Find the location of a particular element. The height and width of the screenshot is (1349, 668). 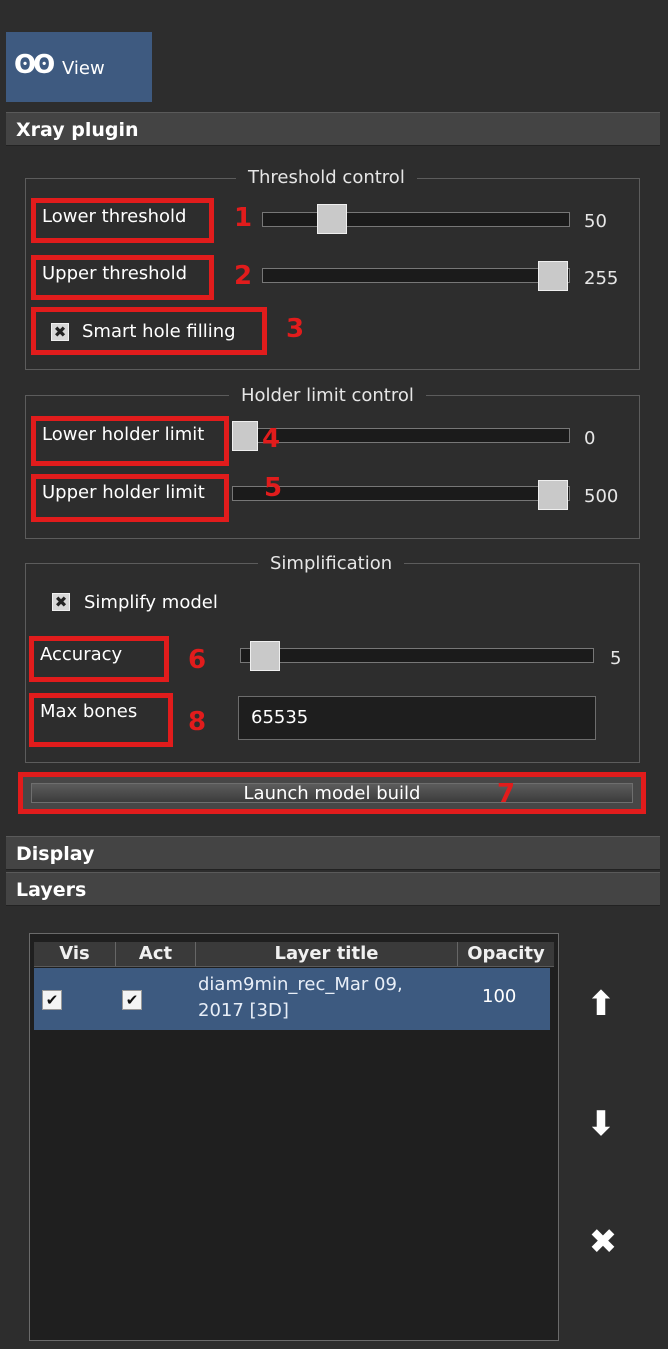

launch-model-build-button: Launch model build is located at coordinates (332, 793).